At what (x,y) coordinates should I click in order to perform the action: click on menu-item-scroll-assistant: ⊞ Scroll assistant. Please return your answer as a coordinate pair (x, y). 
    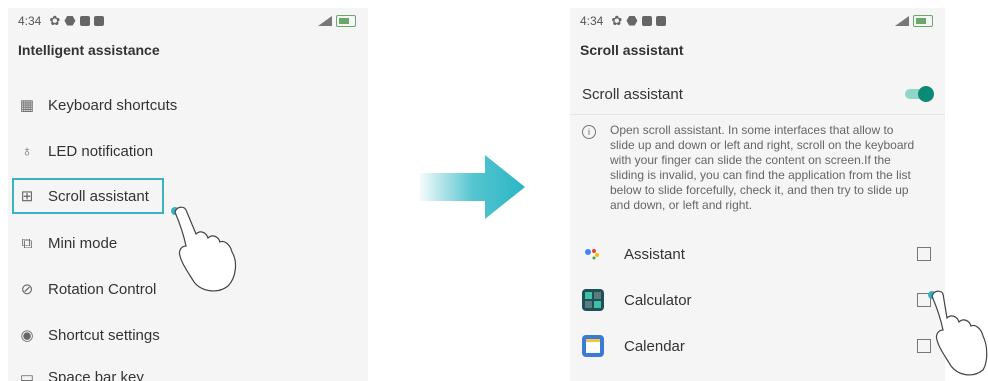
    Looking at the image, I should click on (88, 196).